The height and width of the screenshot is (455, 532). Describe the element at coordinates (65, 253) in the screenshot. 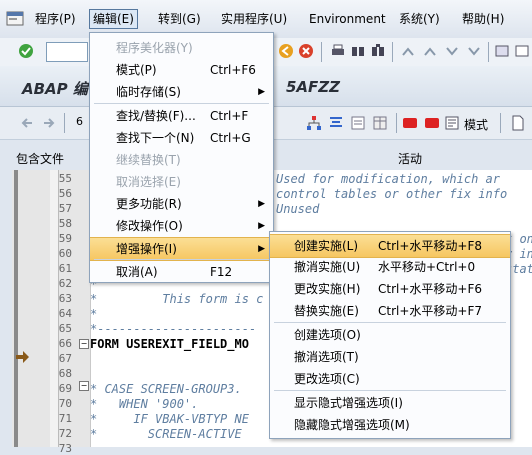

I see `line-number: 60` at that location.